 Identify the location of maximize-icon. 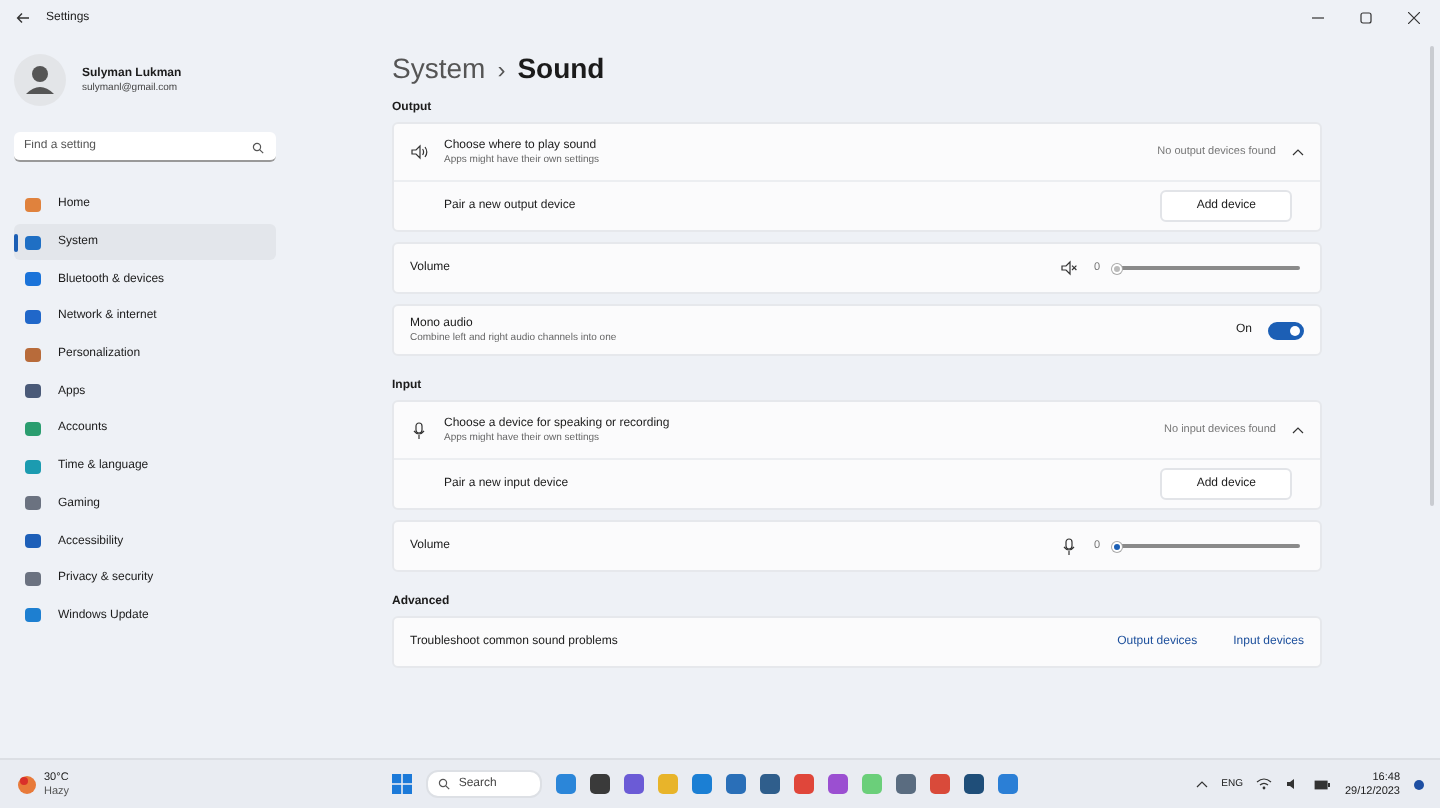
(1366, 17).